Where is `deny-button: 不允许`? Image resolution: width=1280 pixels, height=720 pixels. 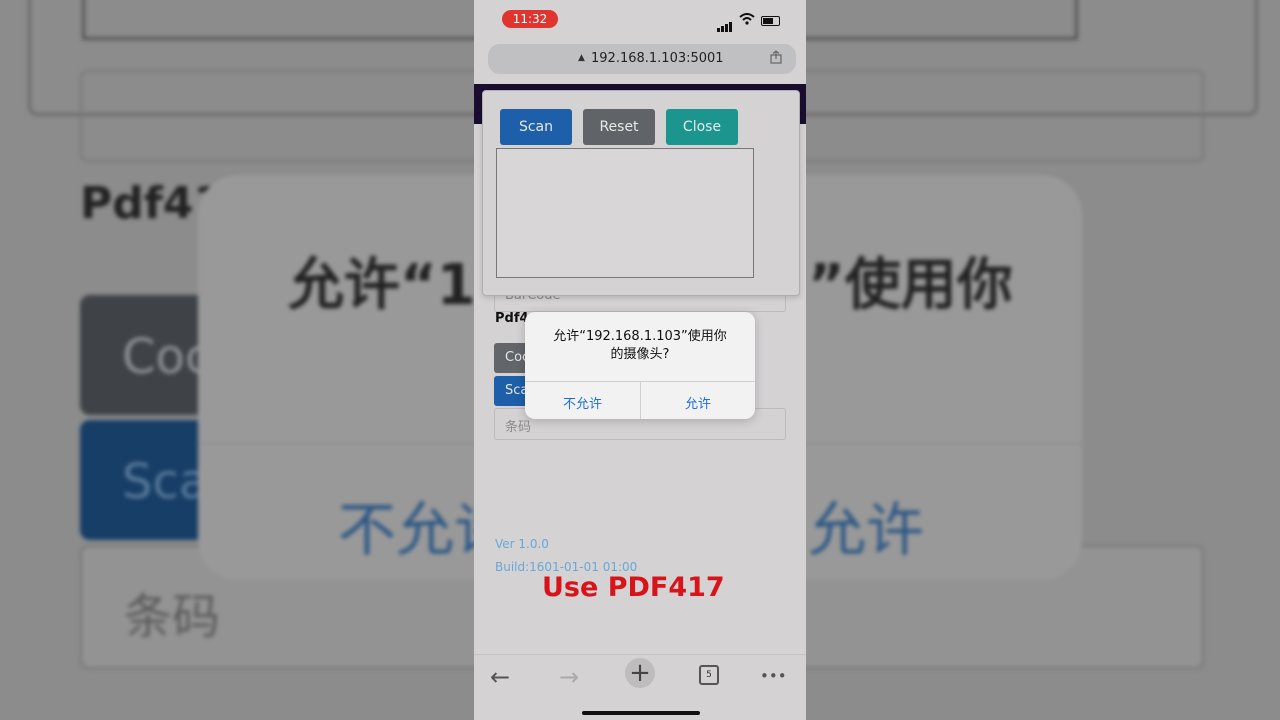
deny-button: 不允许 is located at coordinates (582, 402).